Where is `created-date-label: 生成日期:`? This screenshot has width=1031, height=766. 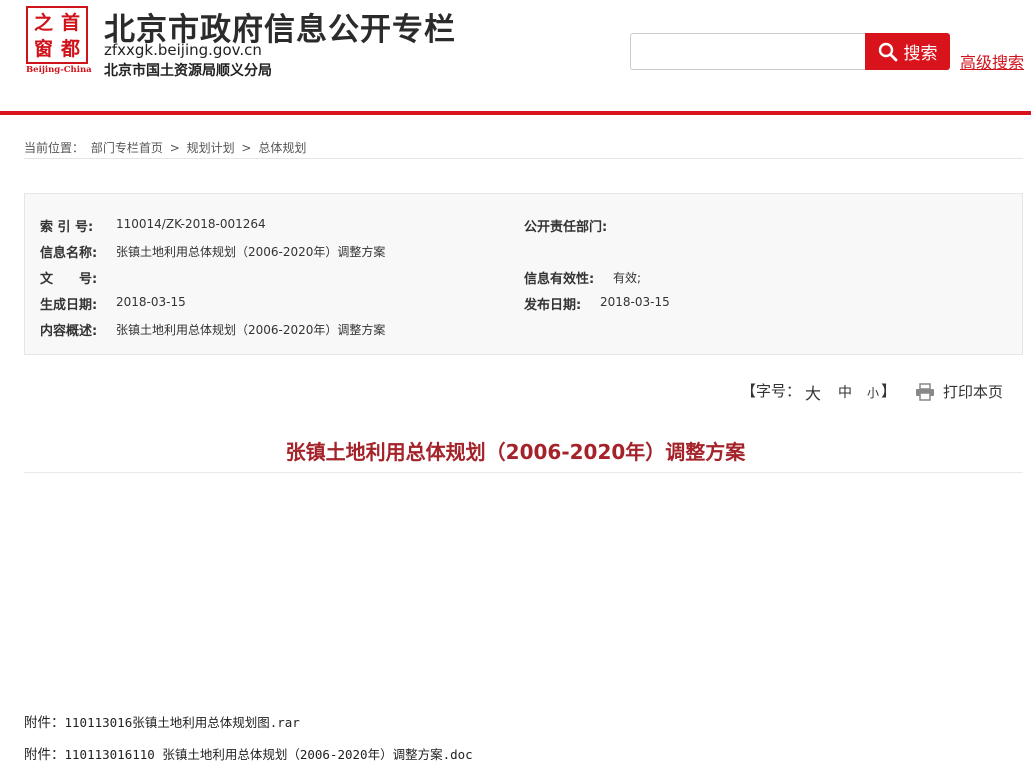
created-date-label: 生成日期: is located at coordinates (69, 305).